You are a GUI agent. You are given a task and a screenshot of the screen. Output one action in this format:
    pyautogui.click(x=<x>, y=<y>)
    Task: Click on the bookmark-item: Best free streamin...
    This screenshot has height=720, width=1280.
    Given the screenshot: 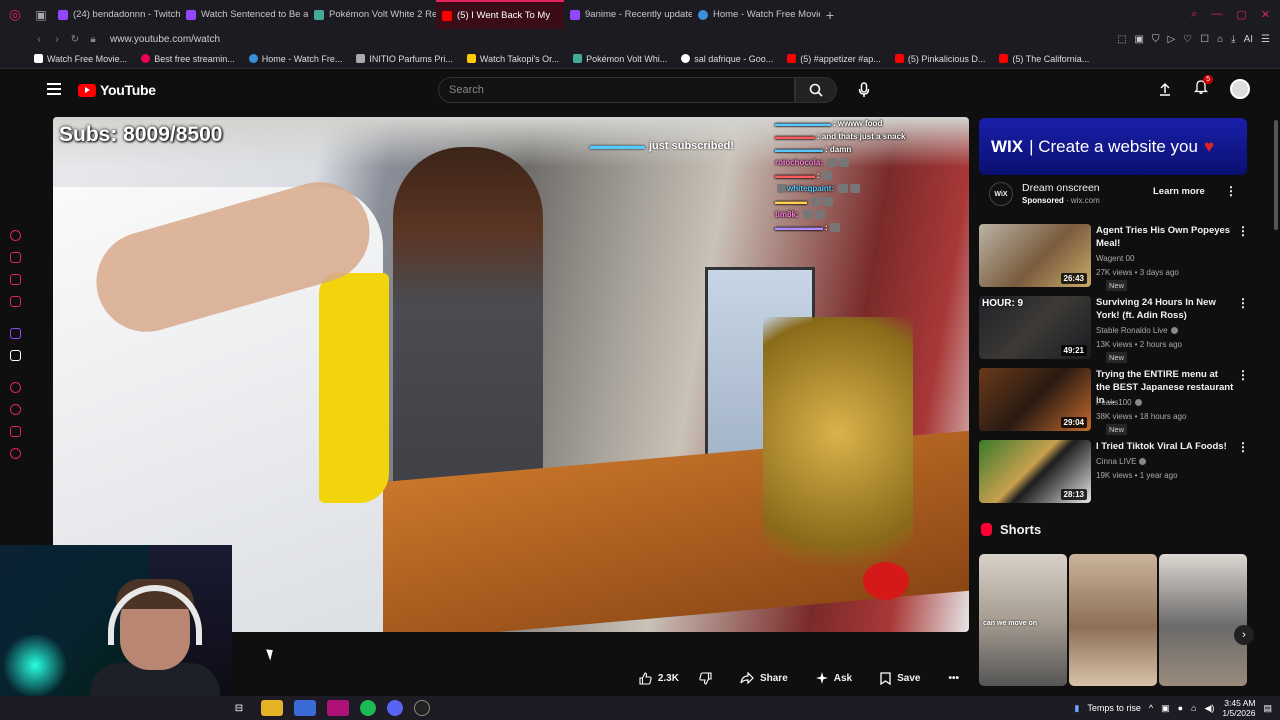 What is the action you would take?
    pyautogui.click(x=188, y=59)
    